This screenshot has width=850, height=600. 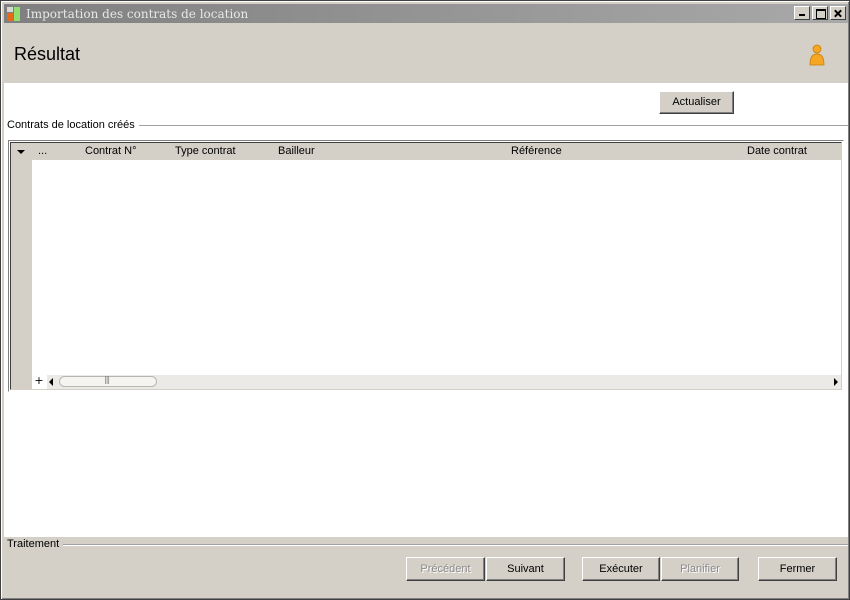 I want to click on minimize-button, so click(x=802, y=13).